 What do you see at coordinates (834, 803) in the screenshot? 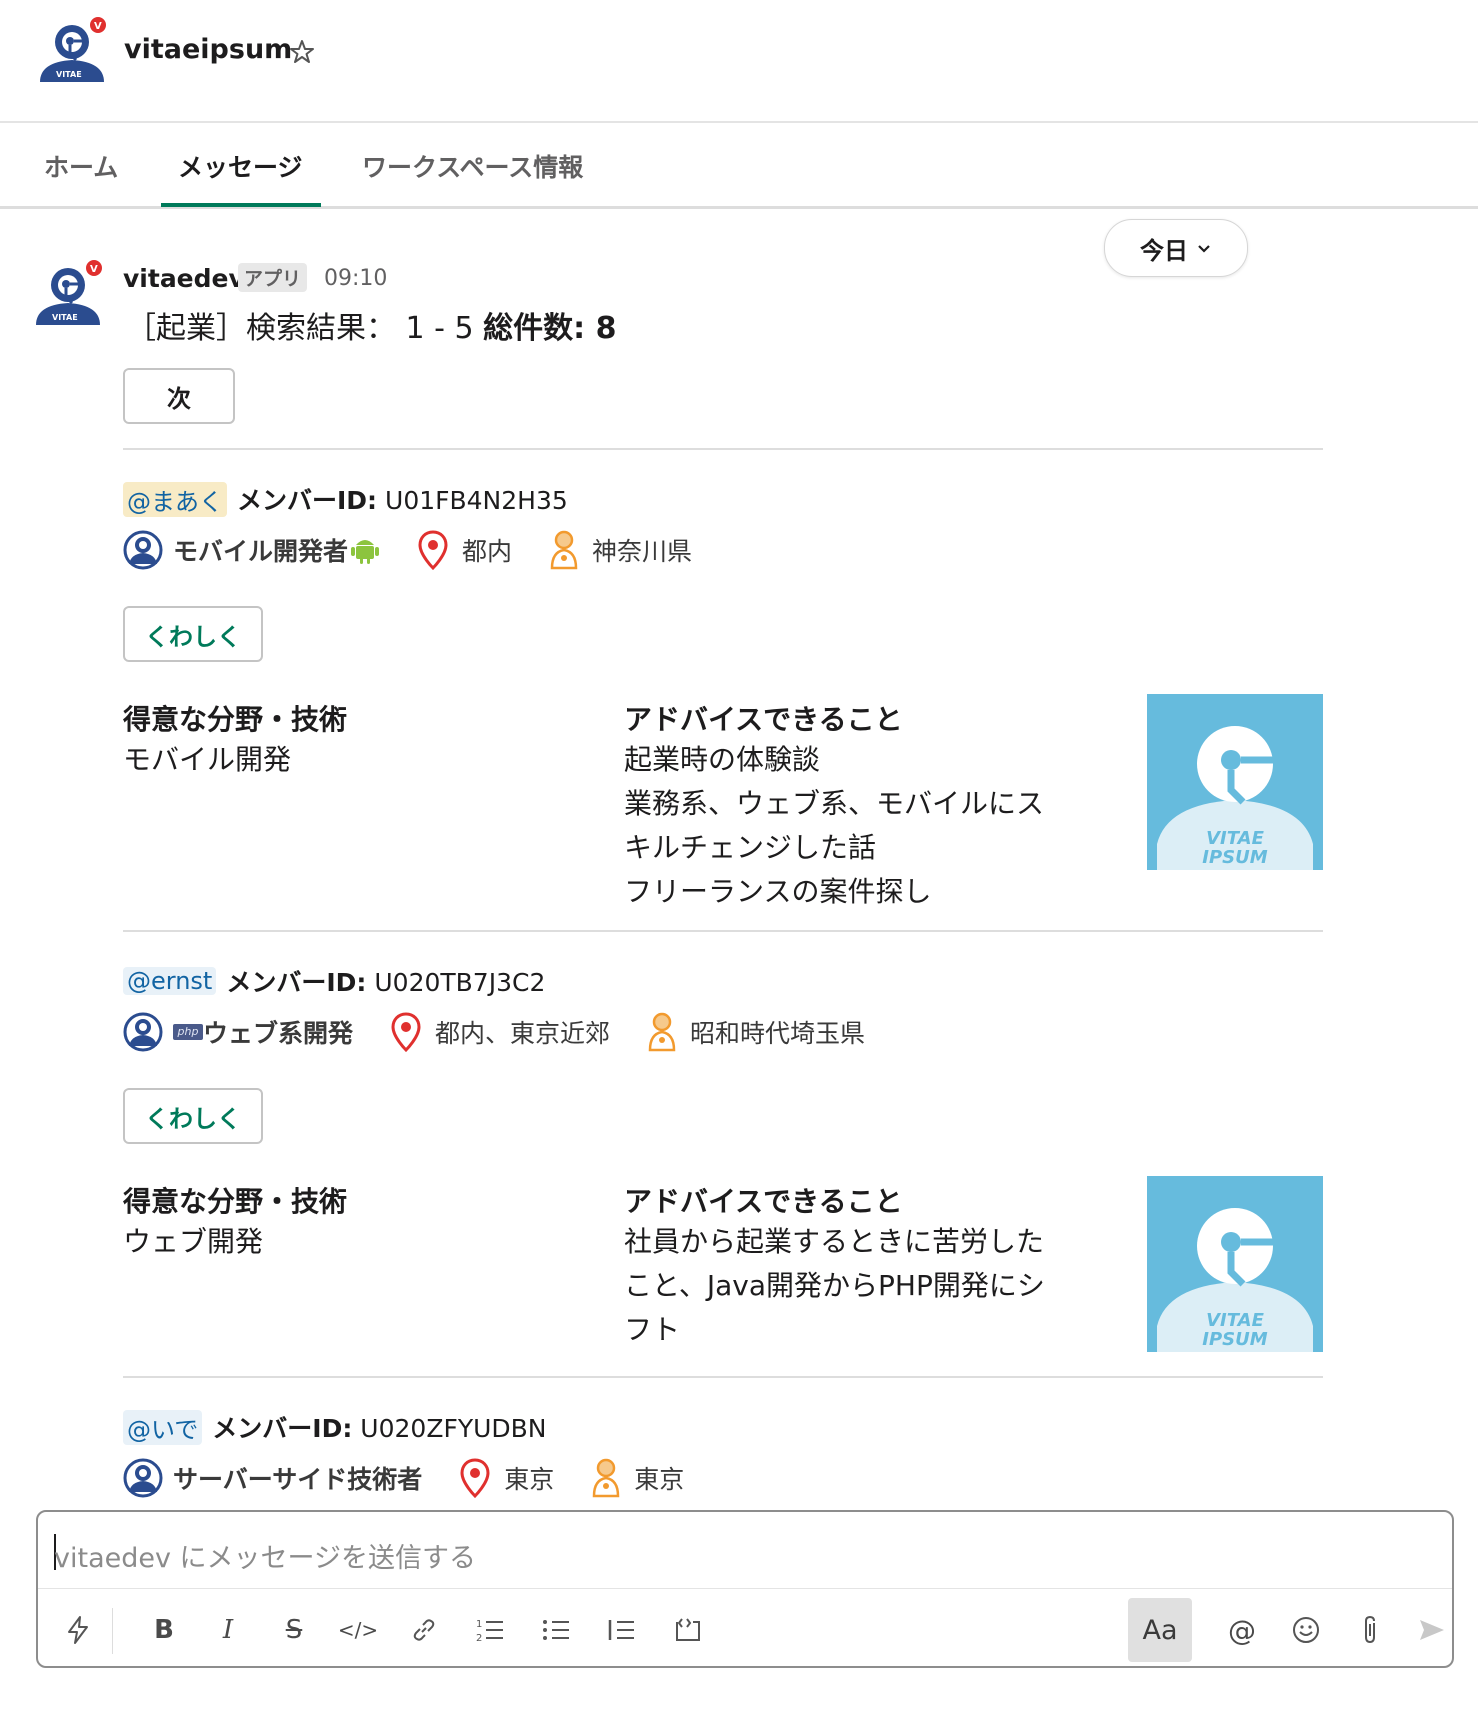
I see `advice-line: 業務系、ウェブ系、モバイルにス` at bounding box center [834, 803].